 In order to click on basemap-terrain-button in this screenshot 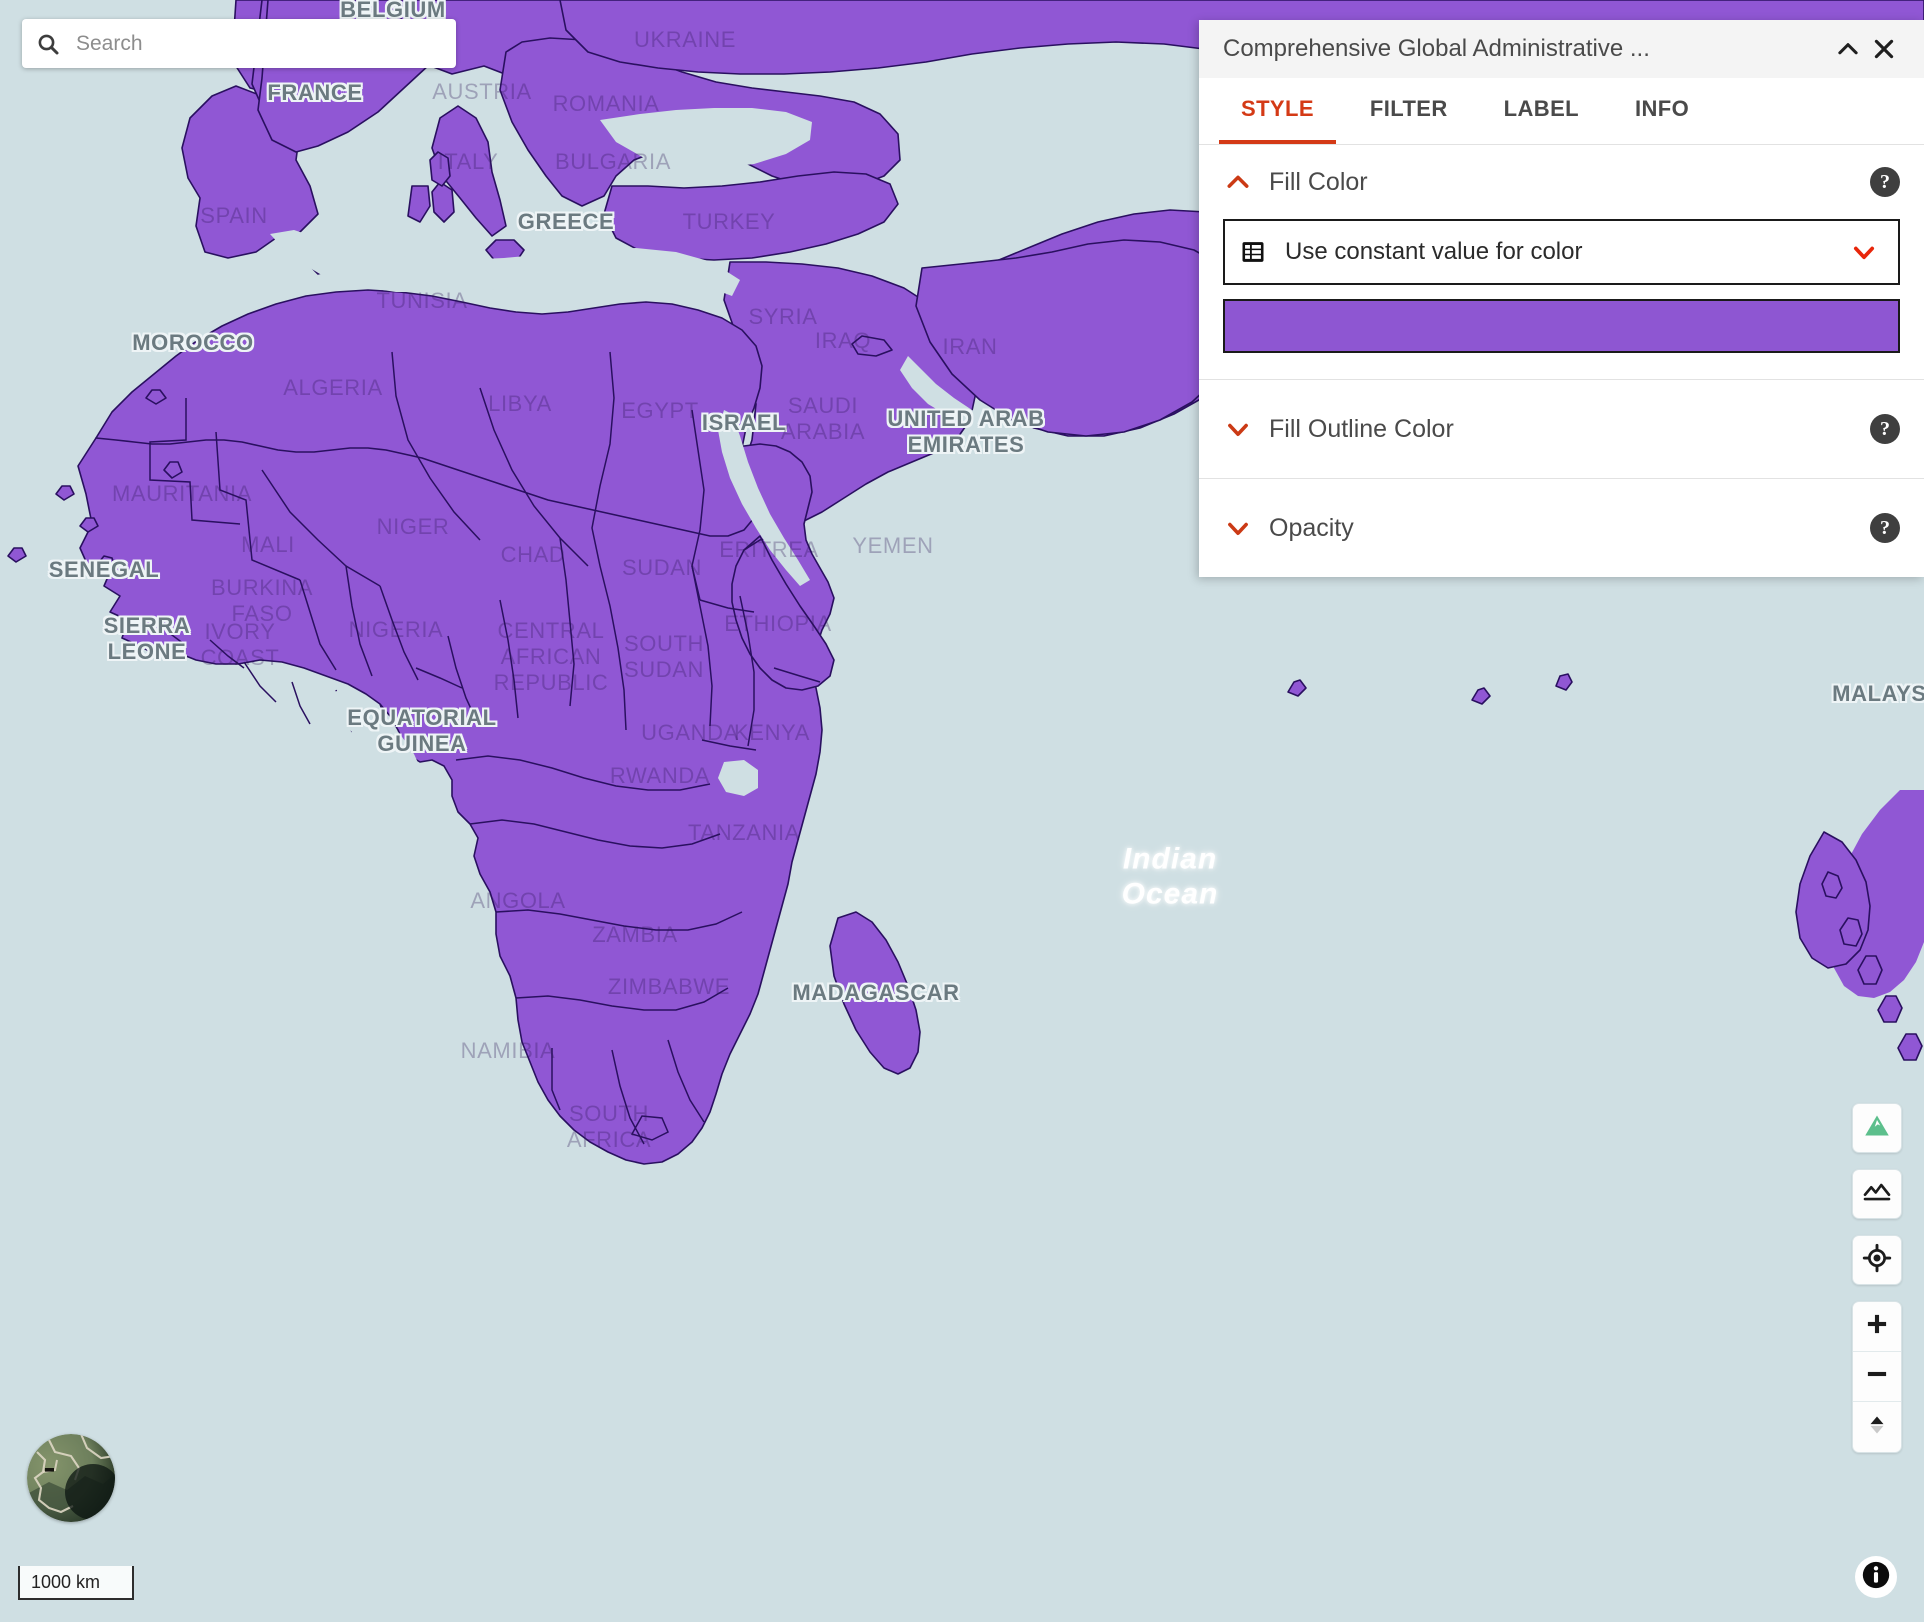, I will do `click(1877, 1128)`.